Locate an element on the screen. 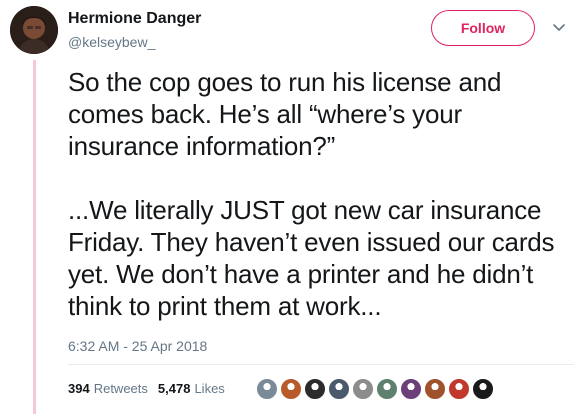 This screenshot has width=582, height=414. likes-stat: 5,478 Likes is located at coordinates (191, 388).